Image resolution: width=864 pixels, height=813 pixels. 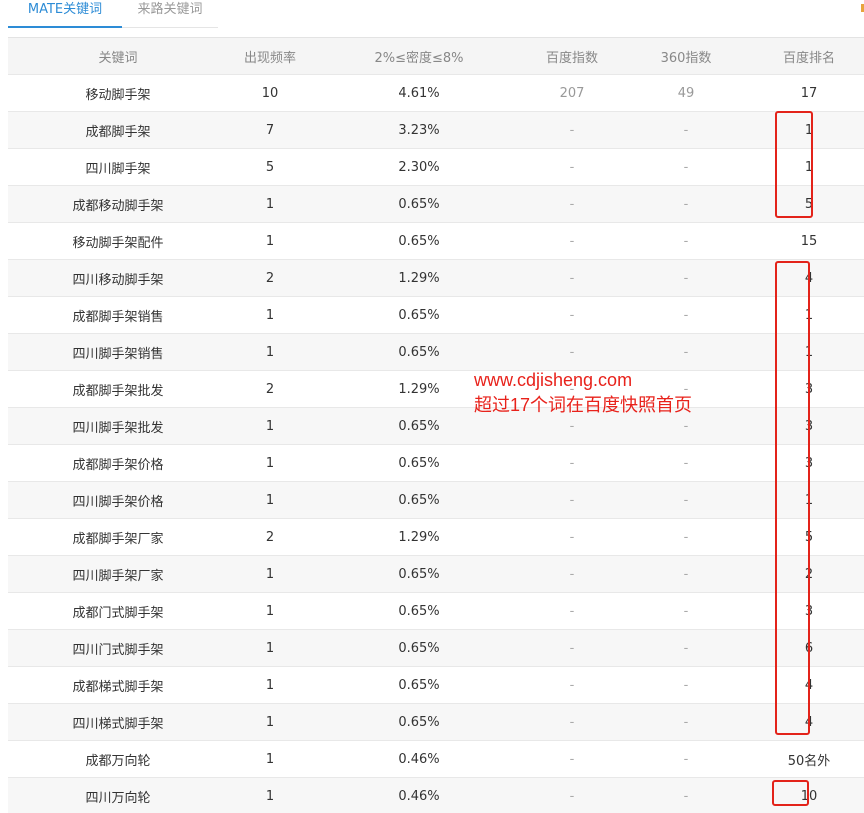 I want to click on cell-keyword: 成都脚手架价格, so click(x=118, y=465).